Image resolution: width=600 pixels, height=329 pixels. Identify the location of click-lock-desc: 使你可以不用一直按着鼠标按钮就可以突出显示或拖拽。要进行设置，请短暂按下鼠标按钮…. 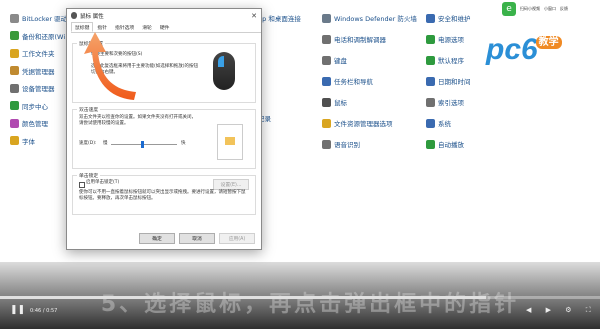
(162, 195).